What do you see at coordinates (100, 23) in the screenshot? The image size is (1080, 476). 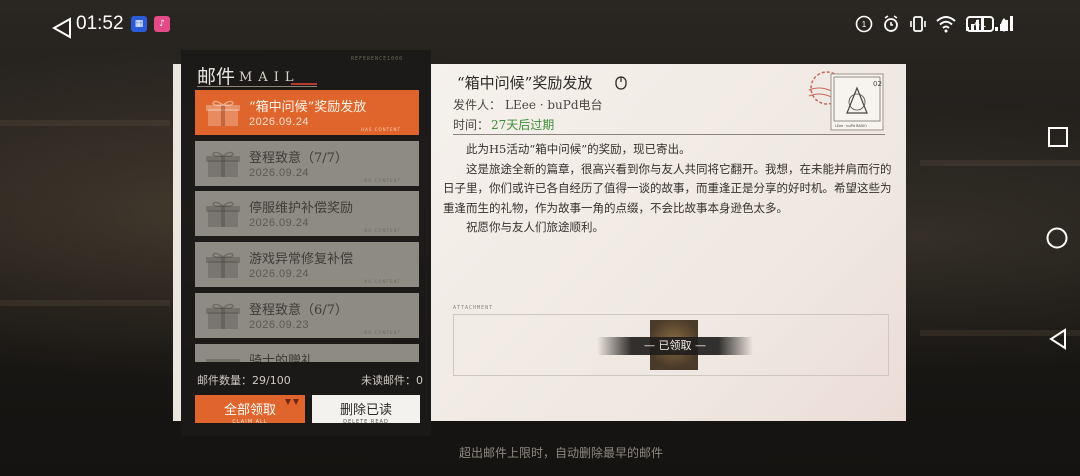 I see `clock: 01:52` at bounding box center [100, 23].